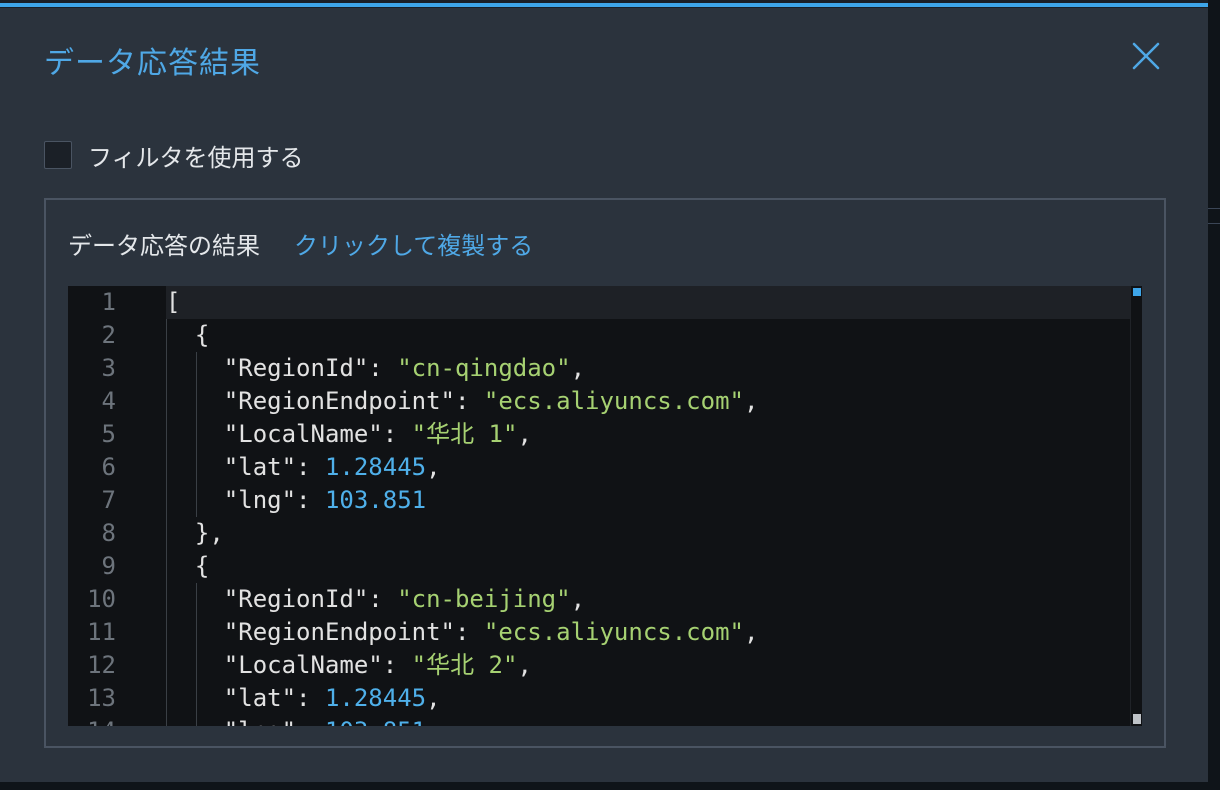 This screenshot has width=1220, height=790. I want to click on line-number: 7, so click(108, 500).